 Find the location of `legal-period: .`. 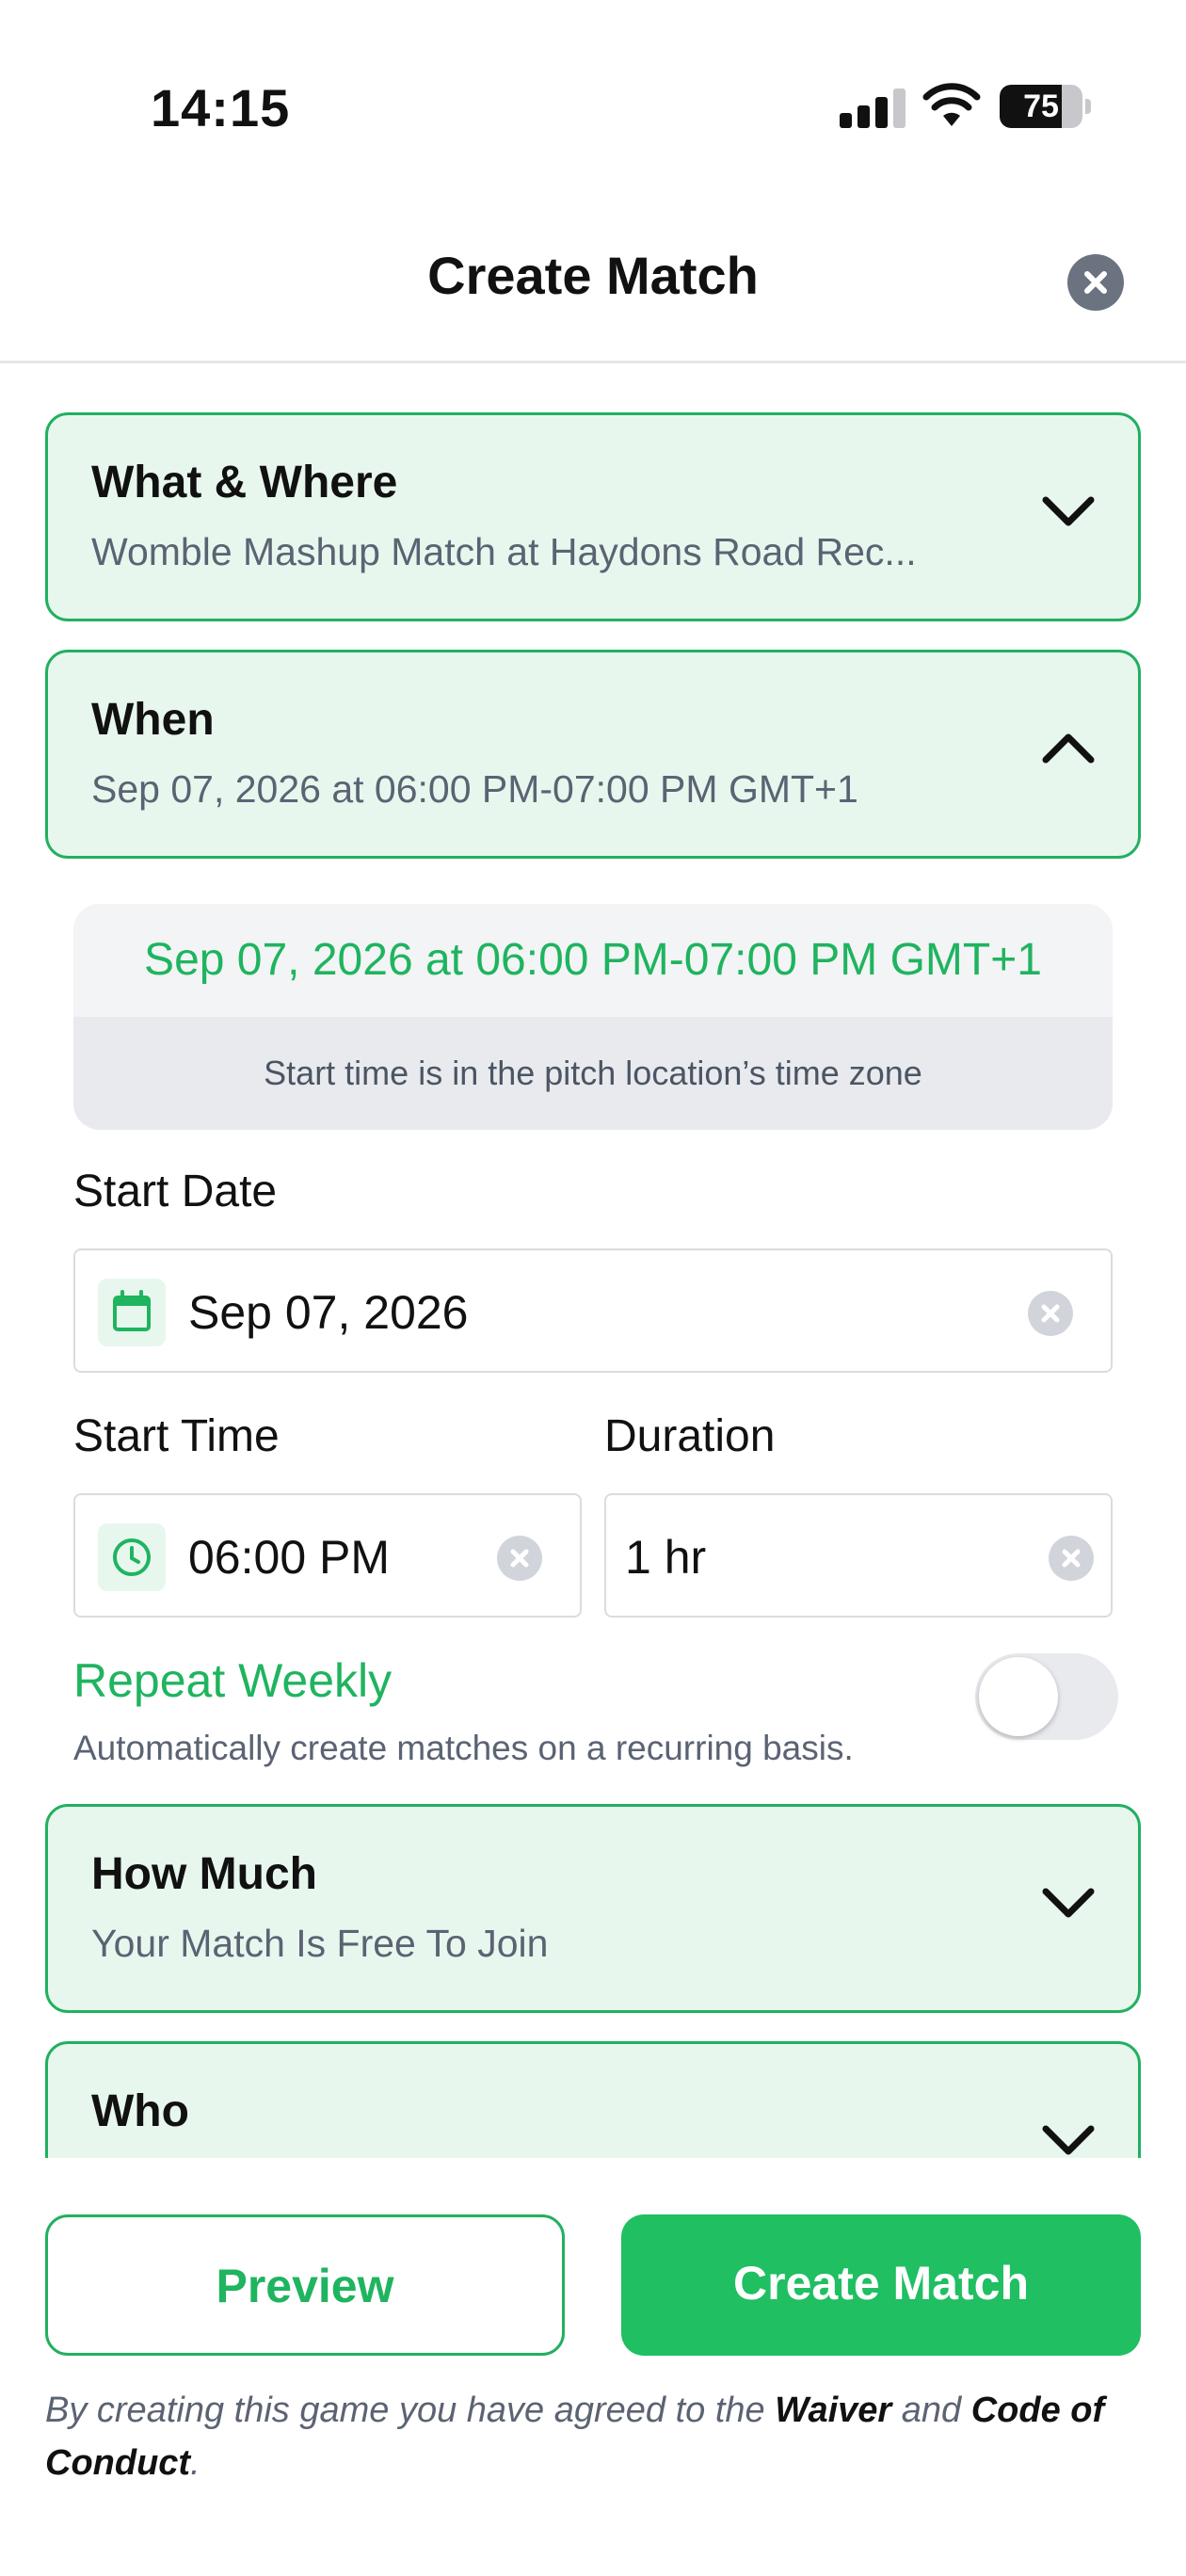

legal-period: . is located at coordinates (195, 2463).